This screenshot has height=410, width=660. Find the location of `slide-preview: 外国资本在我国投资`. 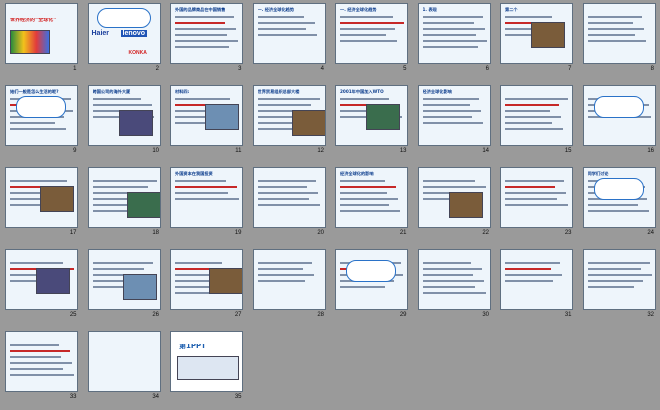

slide-preview: 外国资本在我国投资 is located at coordinates (206, 197).